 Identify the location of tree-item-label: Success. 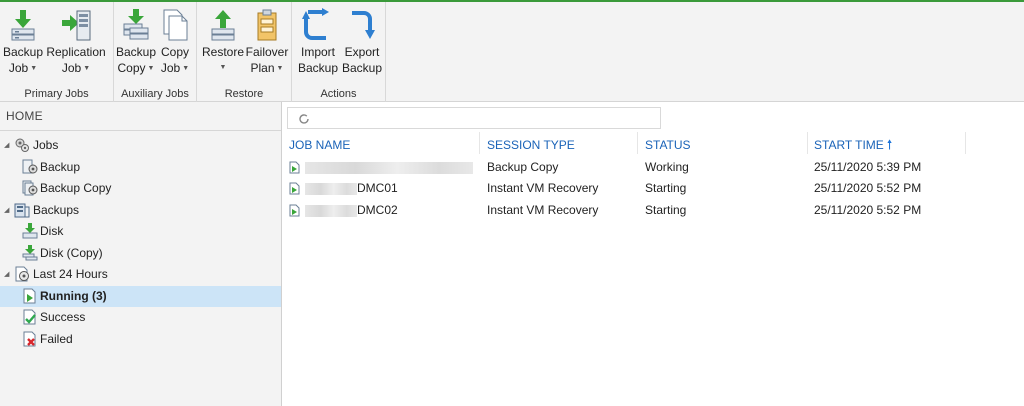
(63, 317).